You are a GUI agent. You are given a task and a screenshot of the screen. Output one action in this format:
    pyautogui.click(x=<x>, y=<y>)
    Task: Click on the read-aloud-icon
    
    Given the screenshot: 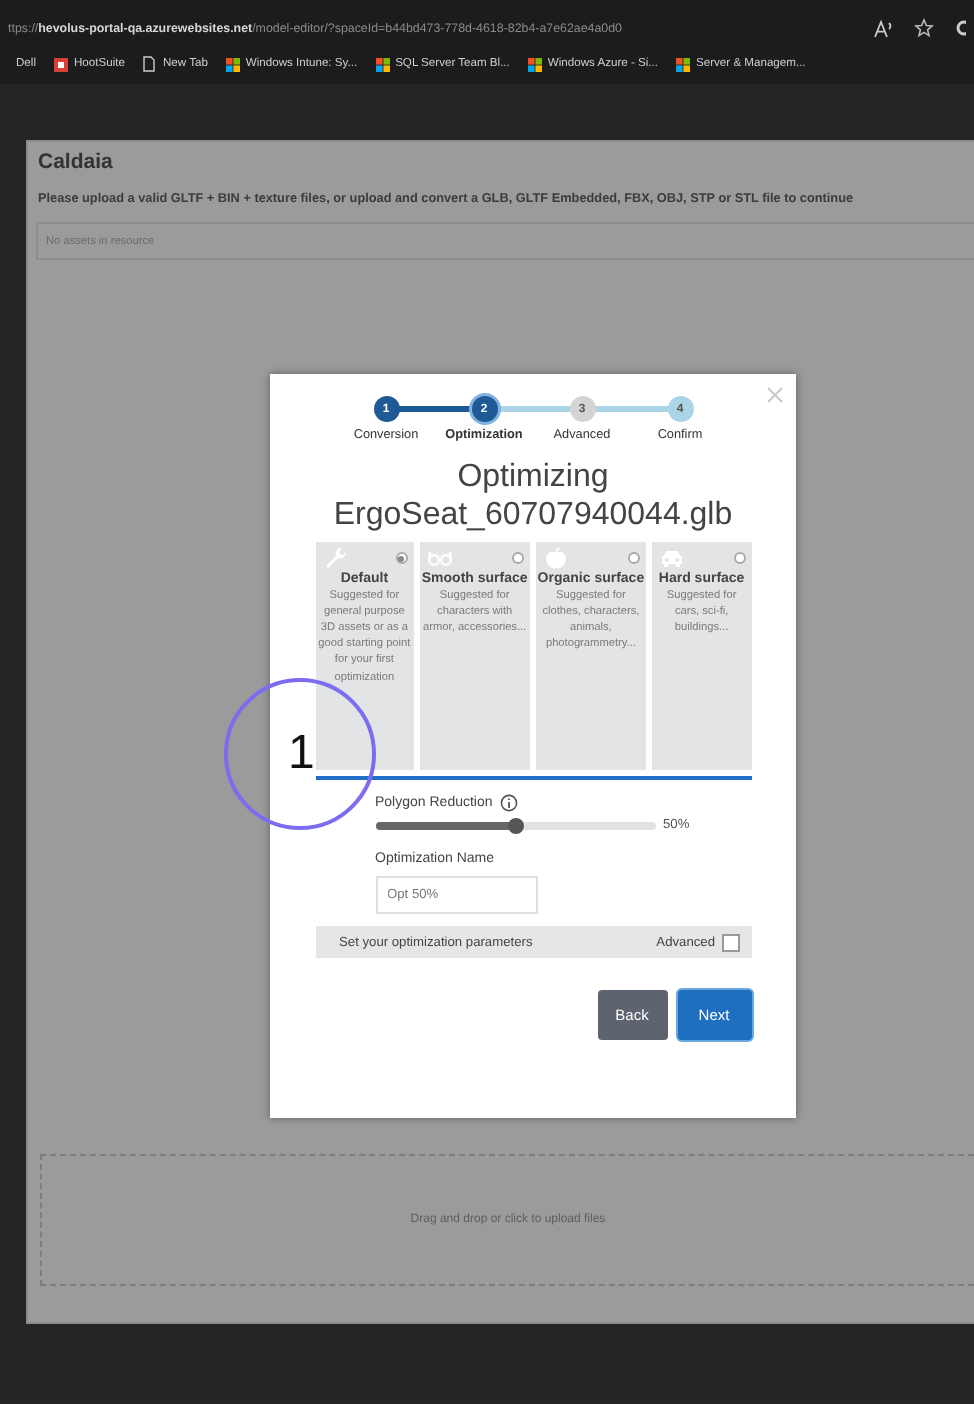 What is the action you would take?
    pyautogui.click(x=884, y=28)
    